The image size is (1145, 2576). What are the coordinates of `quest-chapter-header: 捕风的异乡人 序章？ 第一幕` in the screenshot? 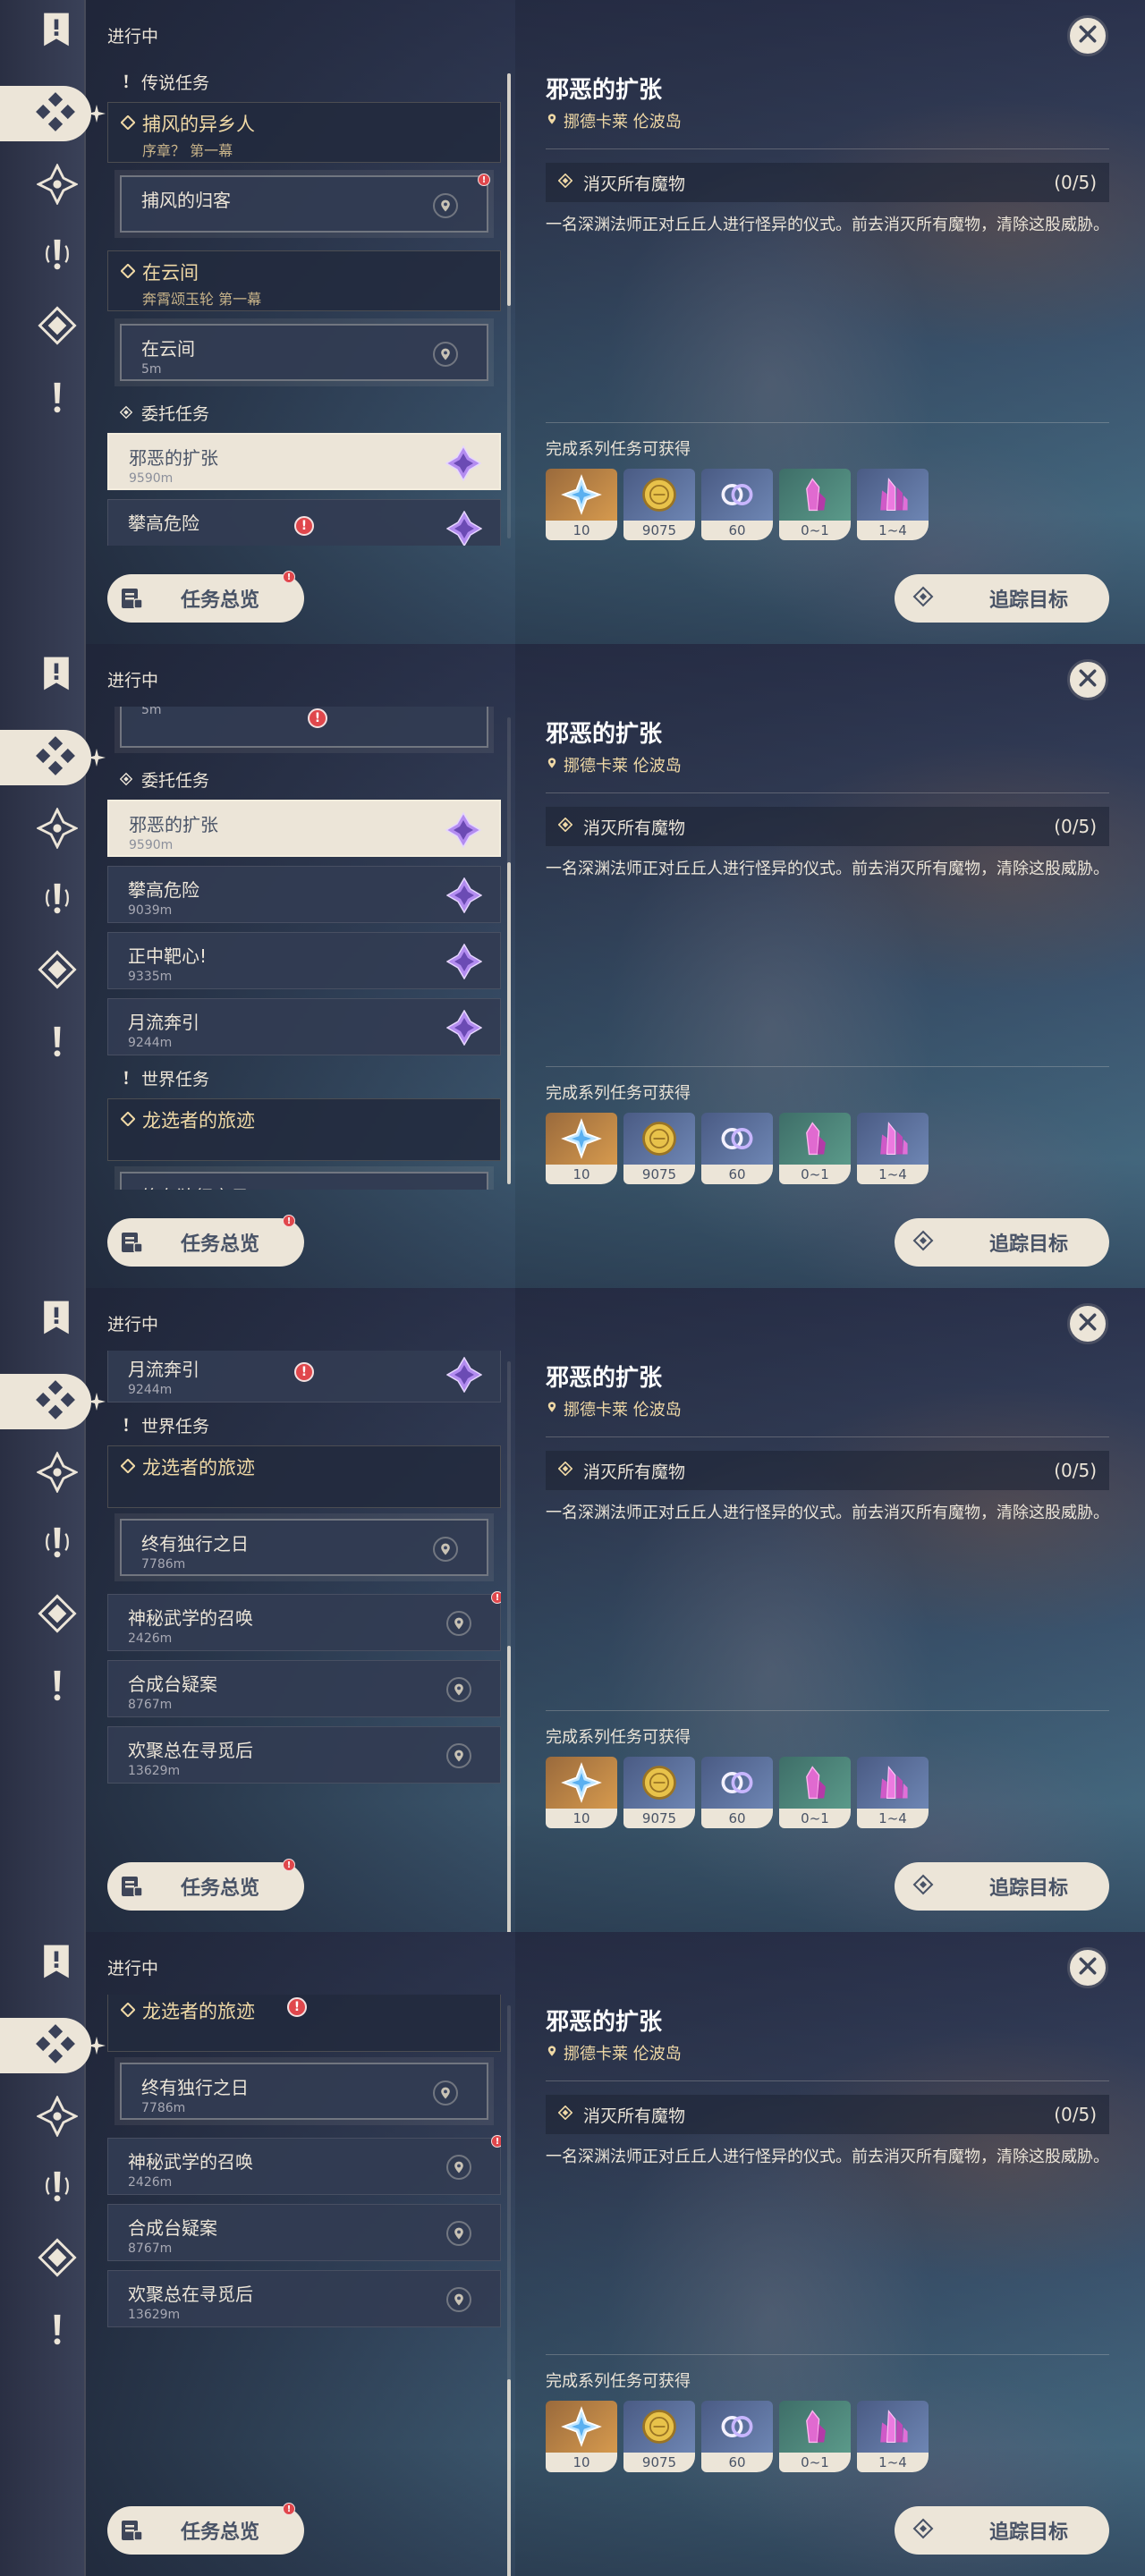 It's located at (304, 132).